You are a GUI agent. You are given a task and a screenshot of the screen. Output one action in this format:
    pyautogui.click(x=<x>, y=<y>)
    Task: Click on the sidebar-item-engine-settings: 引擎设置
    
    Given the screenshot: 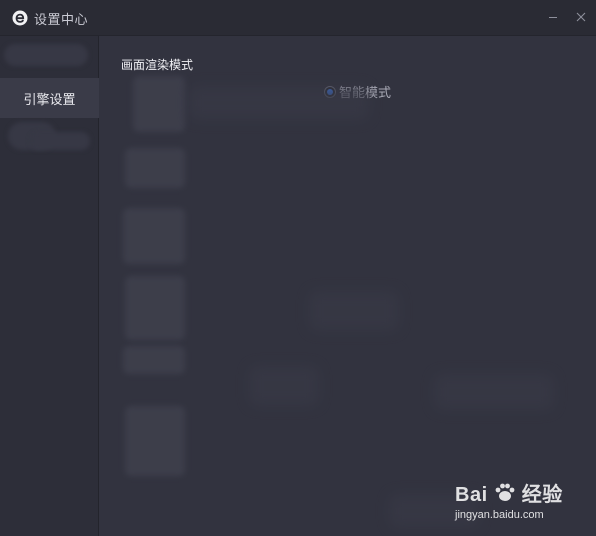 What is the action you would take?
    pyautogui.click(x=49, y=98)
    